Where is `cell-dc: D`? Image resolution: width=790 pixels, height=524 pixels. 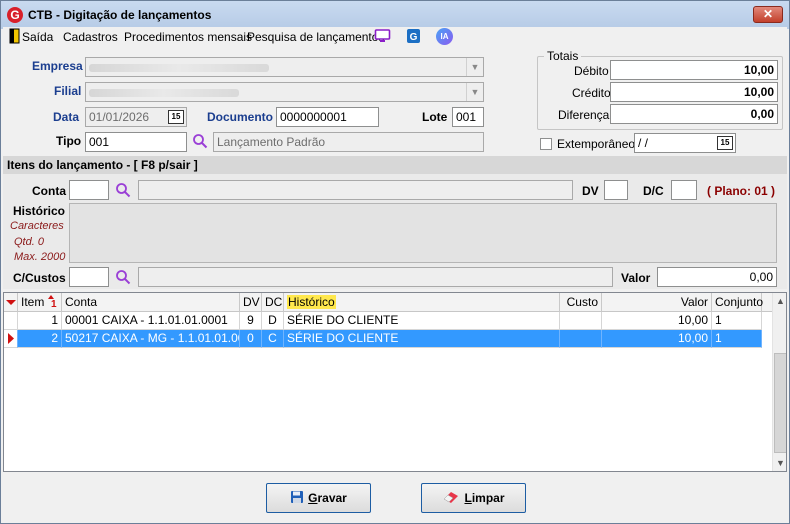 cell-dc: D is located at coordinates (273, 321).